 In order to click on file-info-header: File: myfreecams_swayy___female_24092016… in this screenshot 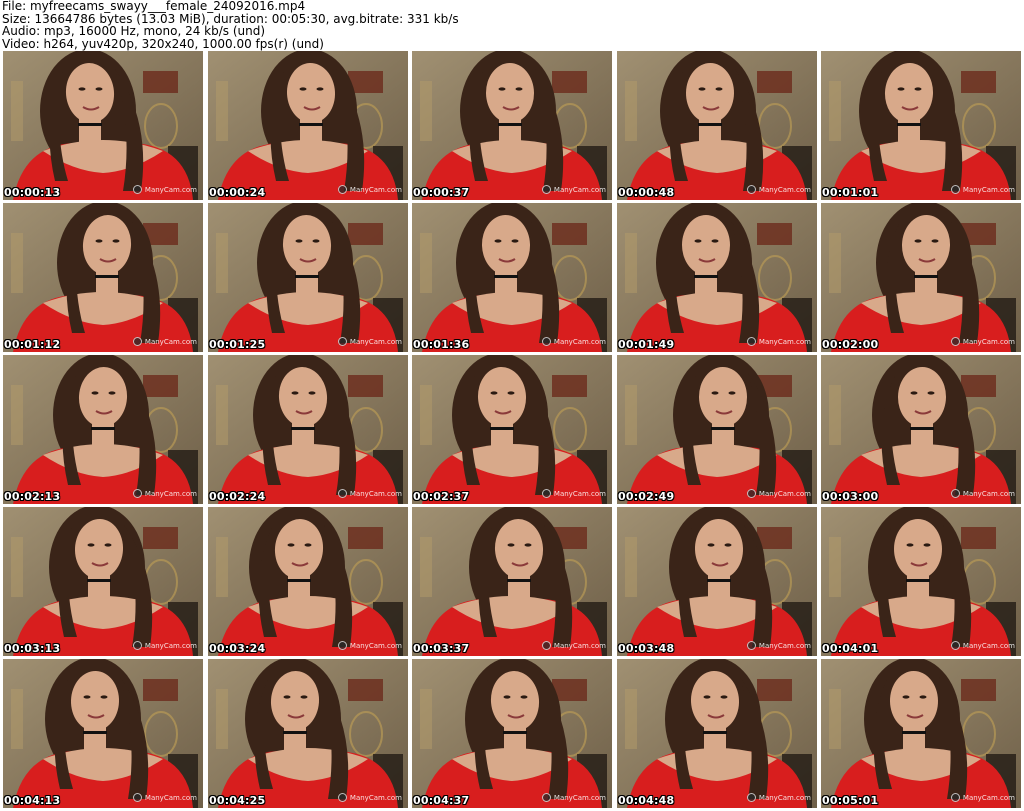, I will do `click(512, 25)`.